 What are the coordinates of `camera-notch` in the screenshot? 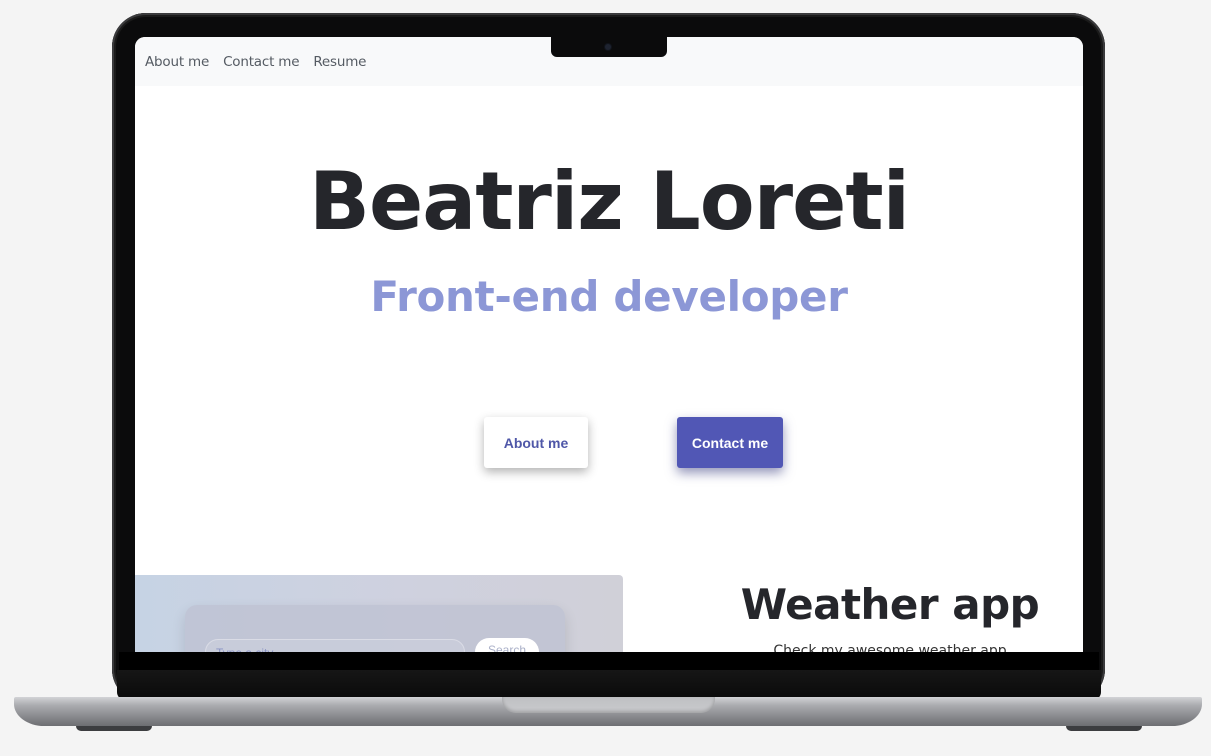 It's located at (609, 47).